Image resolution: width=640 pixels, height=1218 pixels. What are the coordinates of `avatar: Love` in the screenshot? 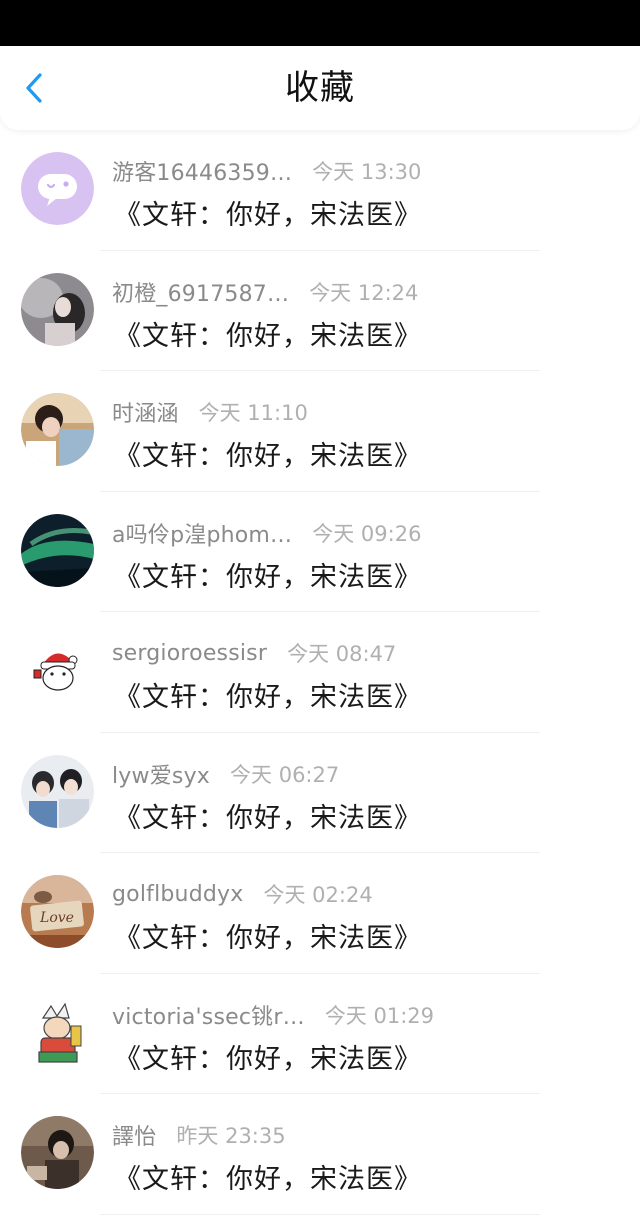 It's located at (57, 911).